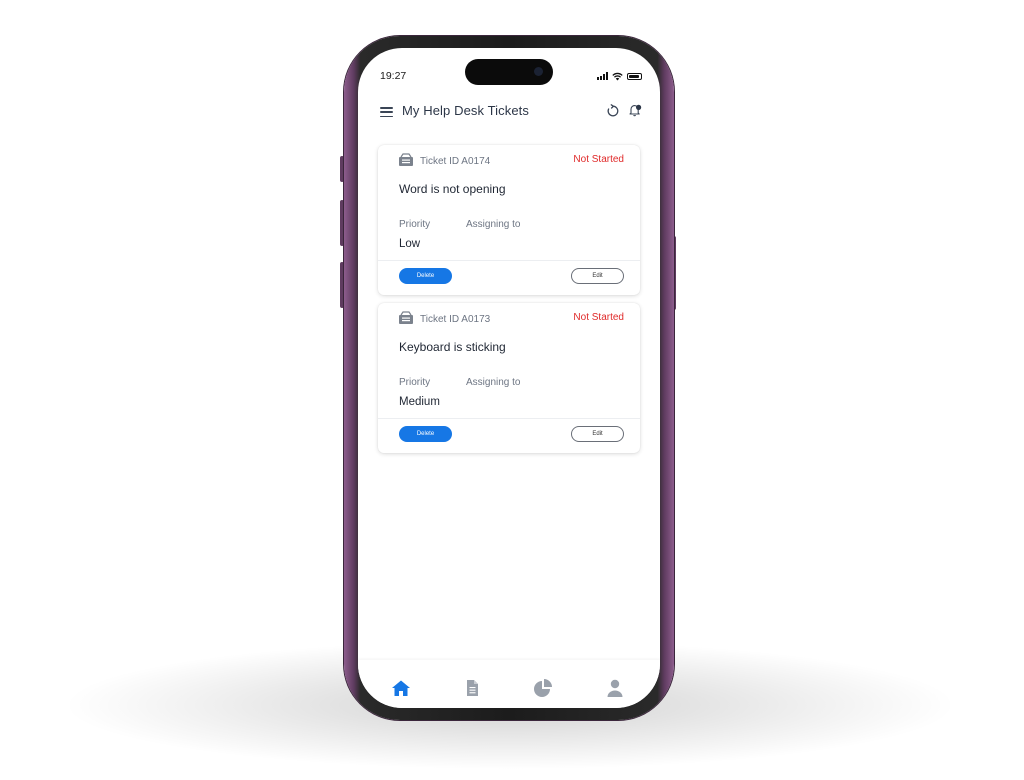 The width and height of the screenshot is (1024, 780). Describe the element at coordinates (472, 688) in the screenshot. I see `document-icon` at that location.